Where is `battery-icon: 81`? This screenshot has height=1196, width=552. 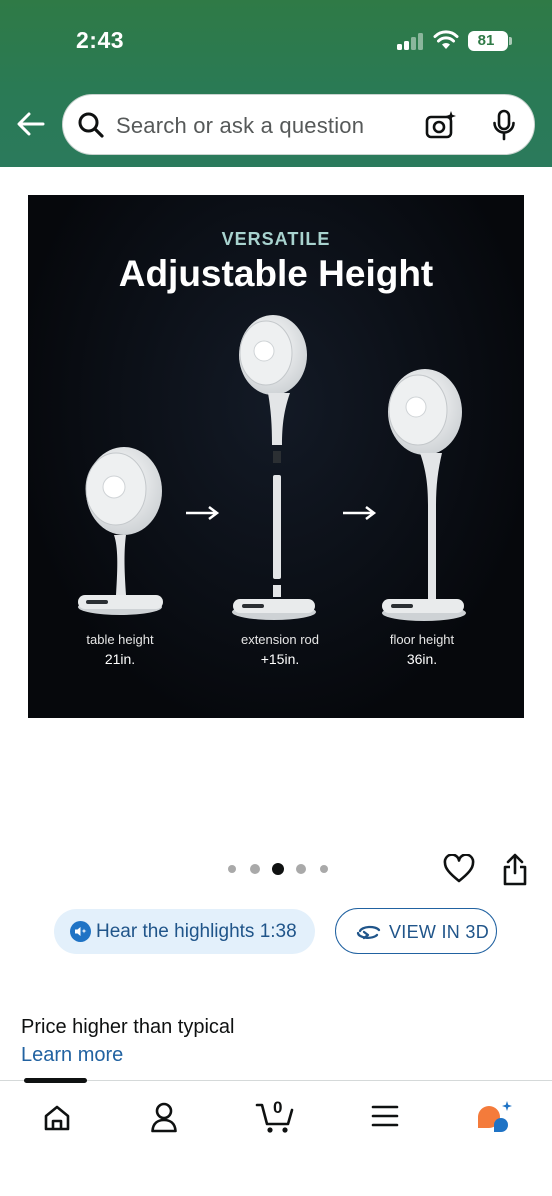
battery-icon: 81 is located at coordinates (488, 41).